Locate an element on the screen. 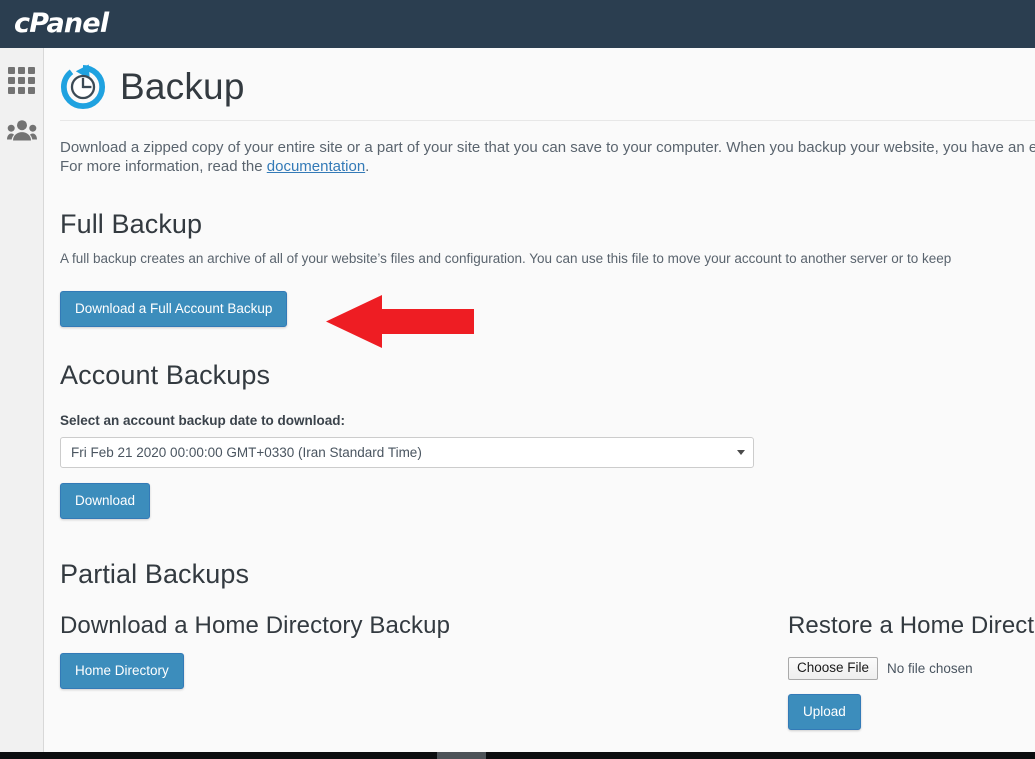 This screenshot has height=759, width=1035. sidebar-item-apps is located at coordinates (21, 80).